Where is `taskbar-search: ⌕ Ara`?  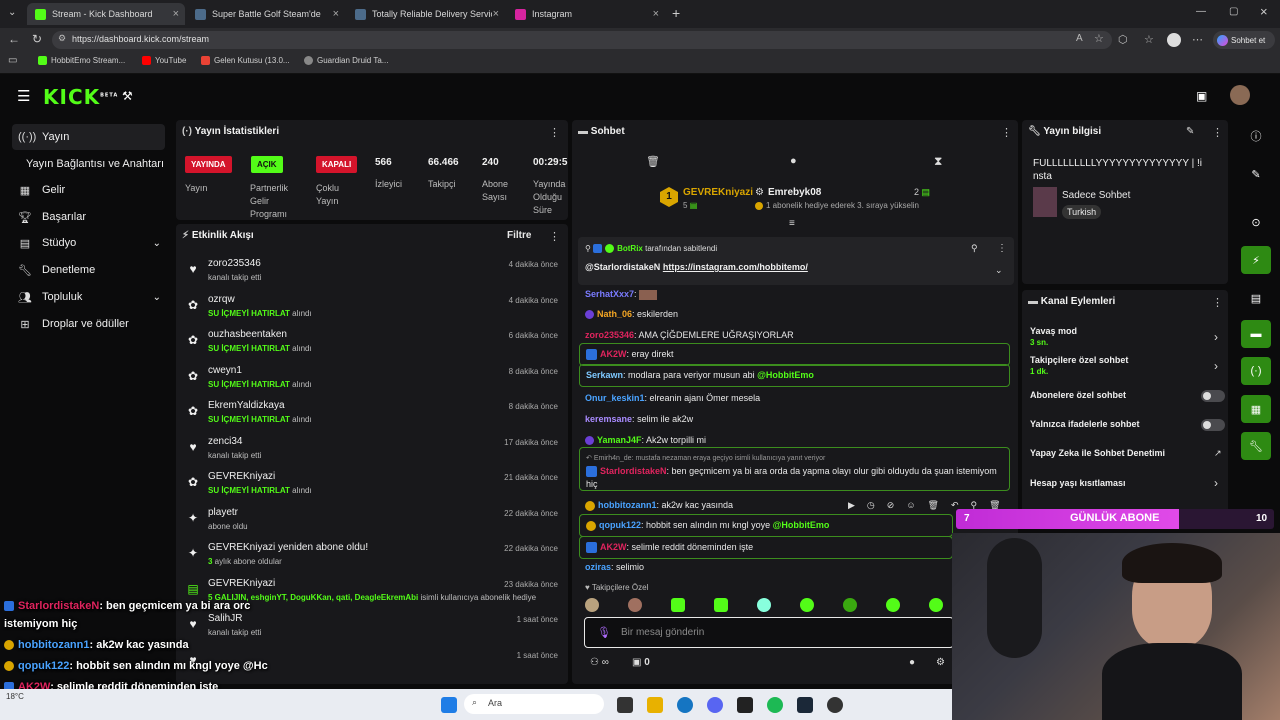 taskbar-search: ⌕ Ara is located at coordinates (534, 704).